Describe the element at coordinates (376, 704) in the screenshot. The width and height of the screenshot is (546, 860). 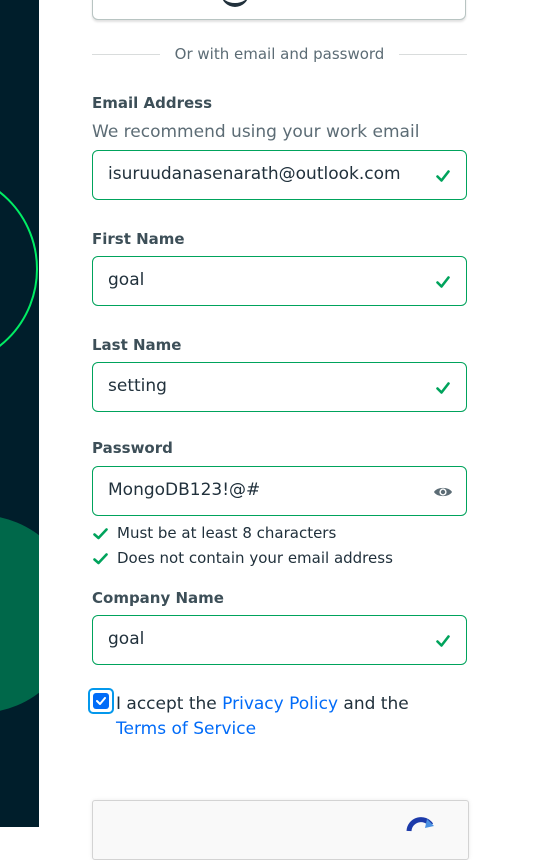
I see `terms-middle: and the` at that location.